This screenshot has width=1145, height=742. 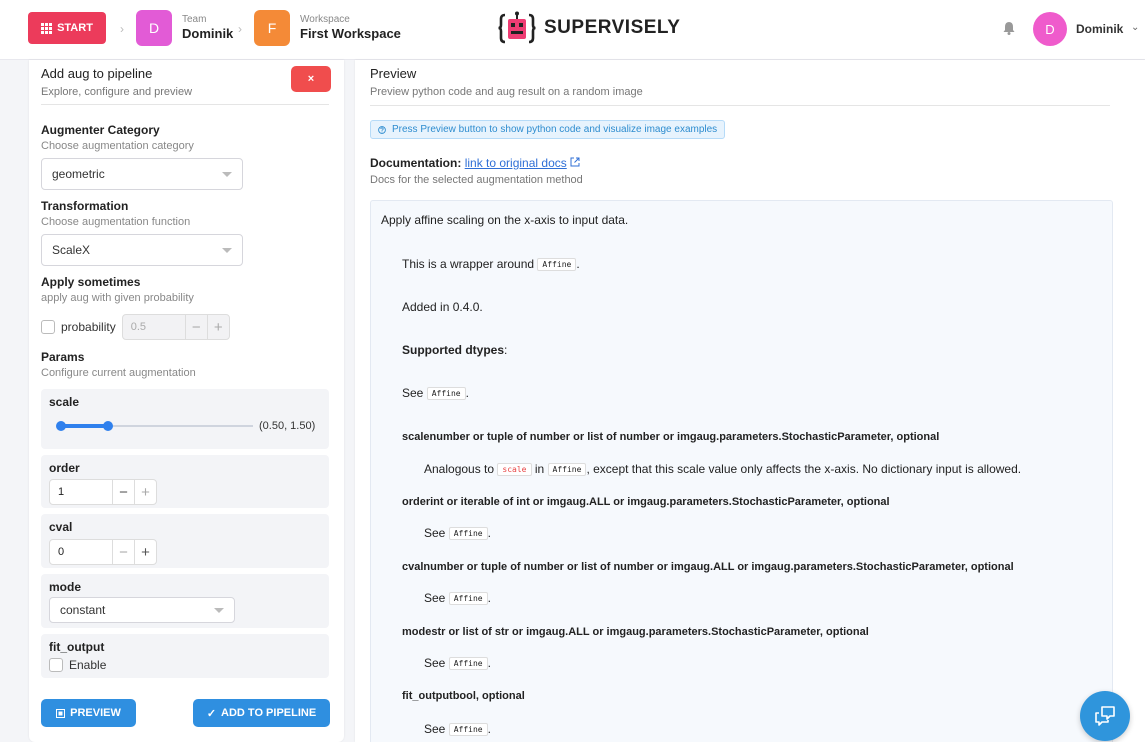 What do you see at coordinates (194, 19) in the screenshot?
I see `team-caption: Team` at bounding box center [194, 19].